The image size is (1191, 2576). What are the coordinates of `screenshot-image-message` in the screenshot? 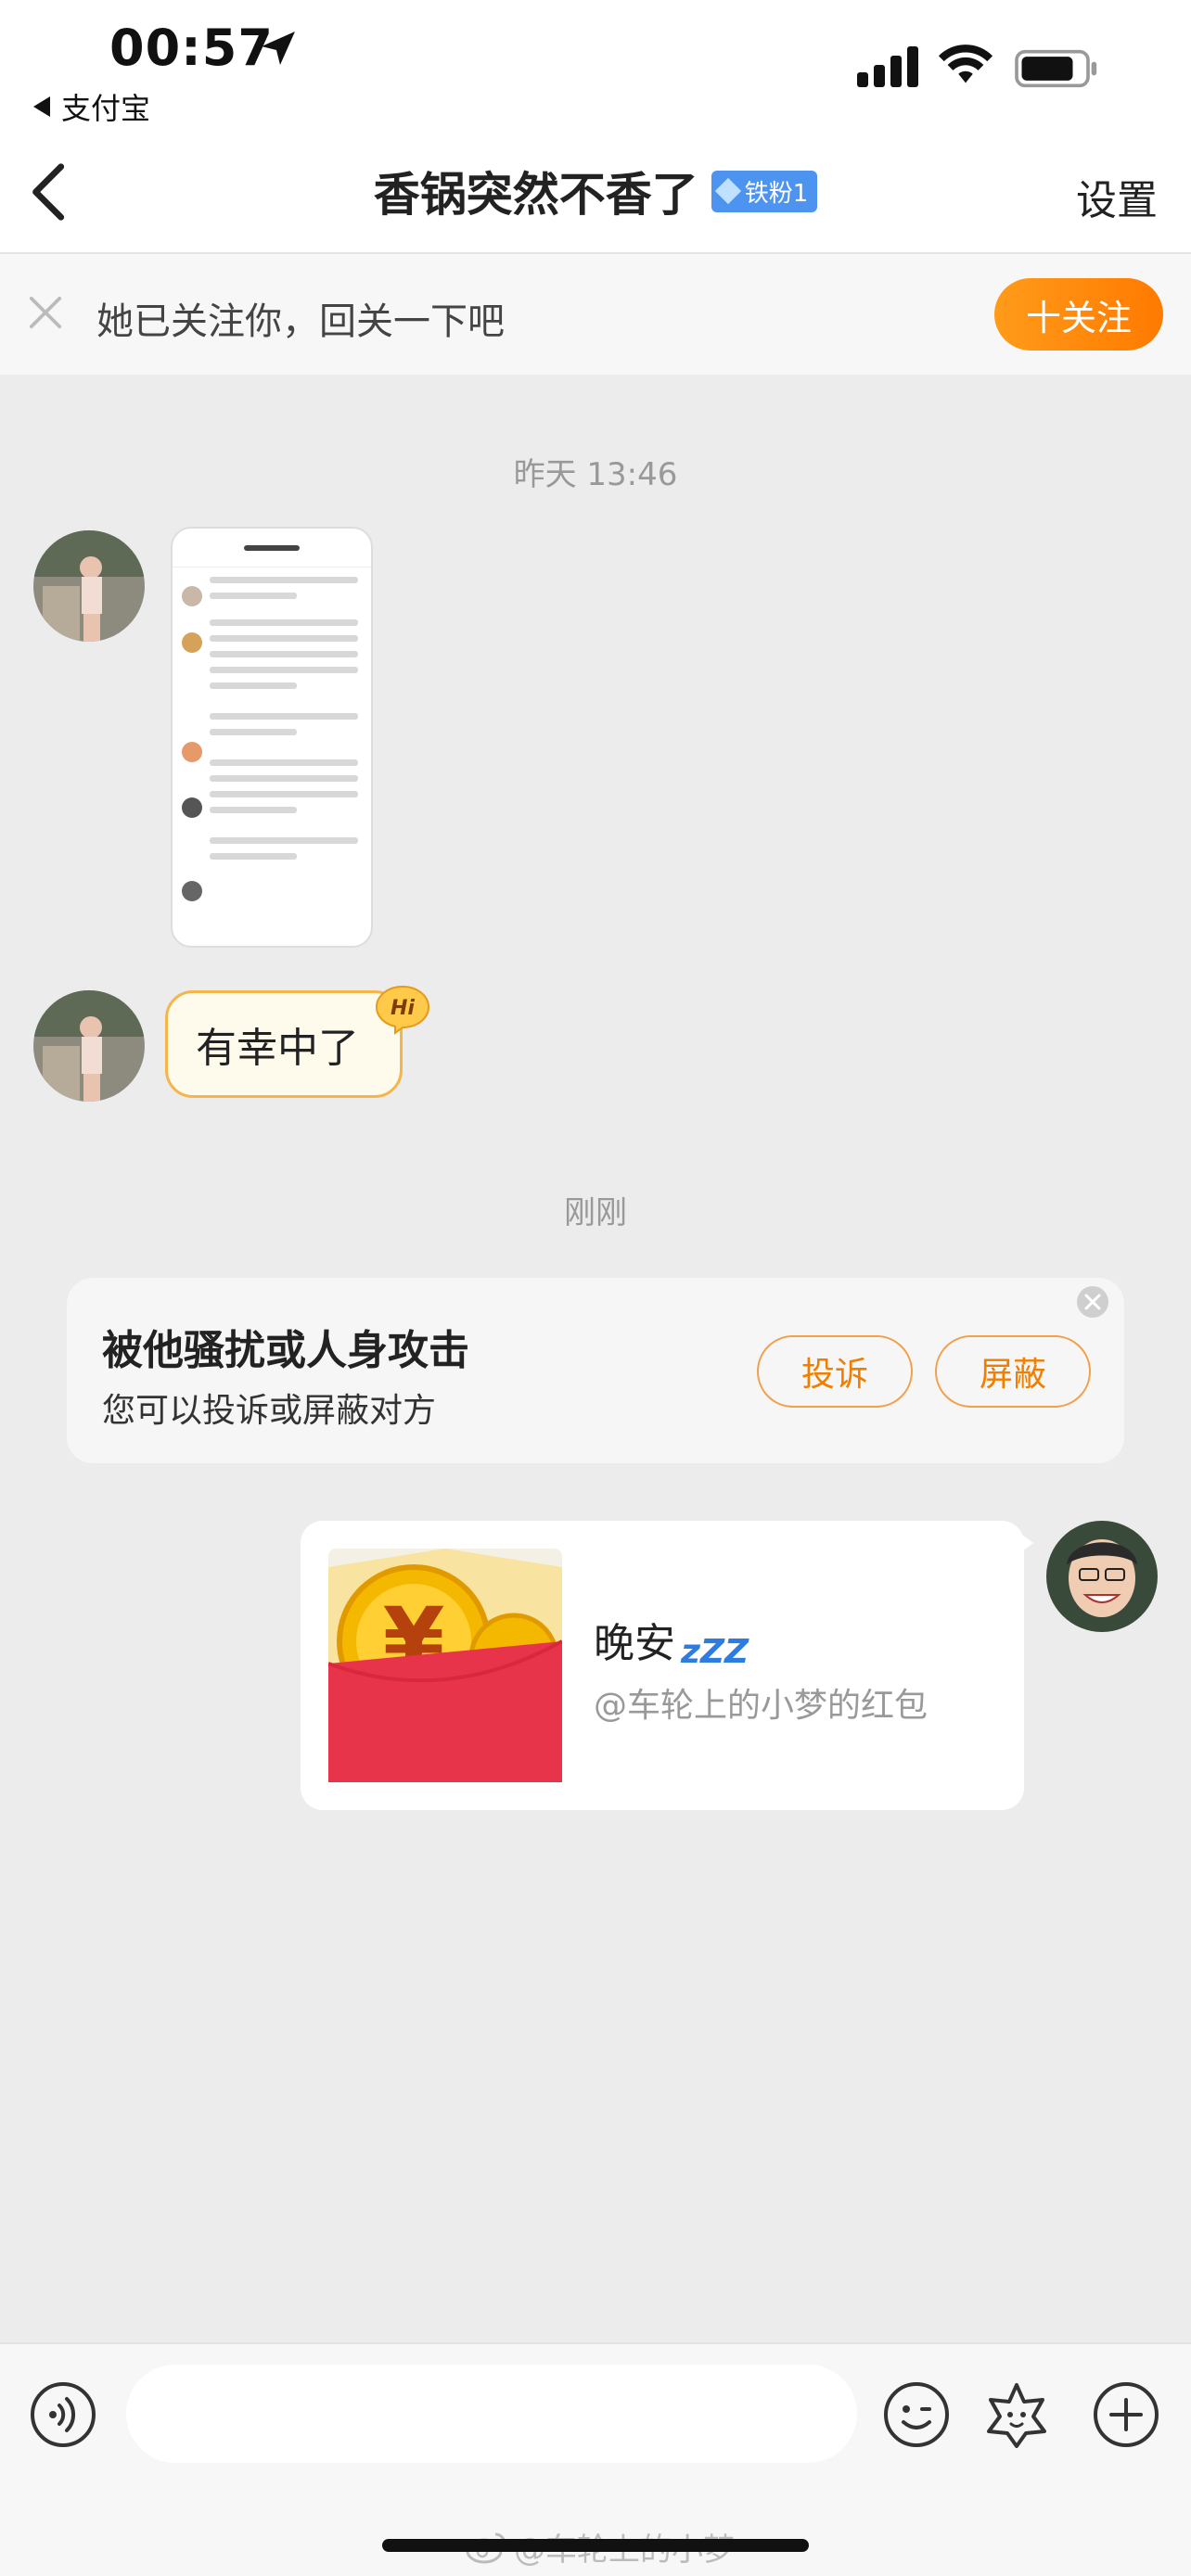 It's located at (272, 737).